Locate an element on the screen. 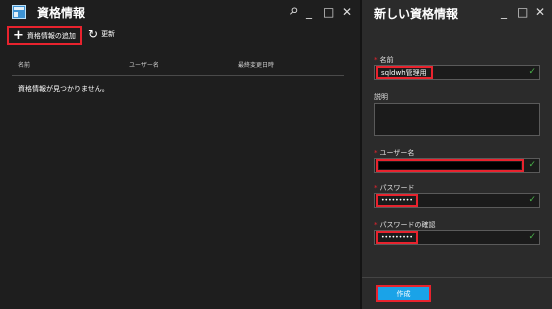 This screenshot has width=552, height=309. username-label-text: ユーザー名 is located at coordinates (397, 153).